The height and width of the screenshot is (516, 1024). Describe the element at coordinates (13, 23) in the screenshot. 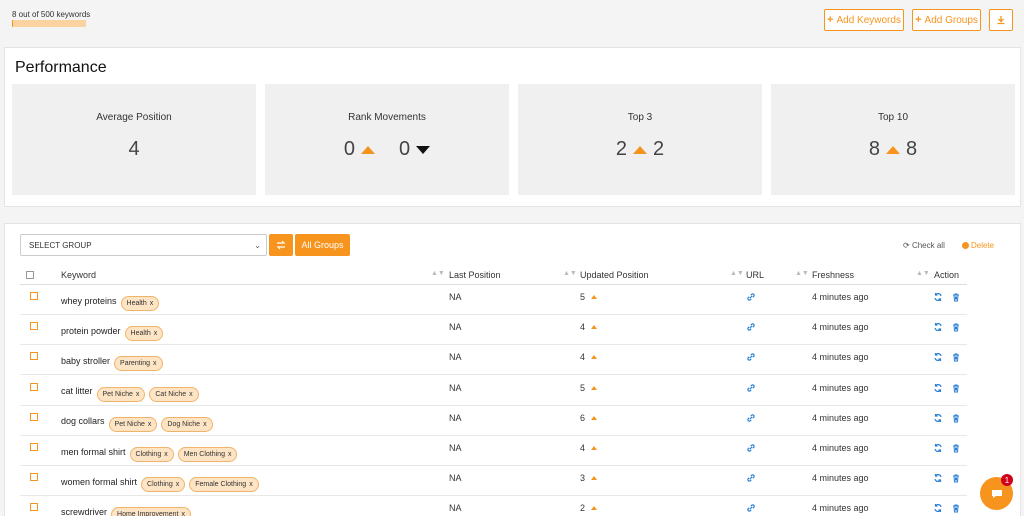

I see `keyword-quota-fill` at that location.